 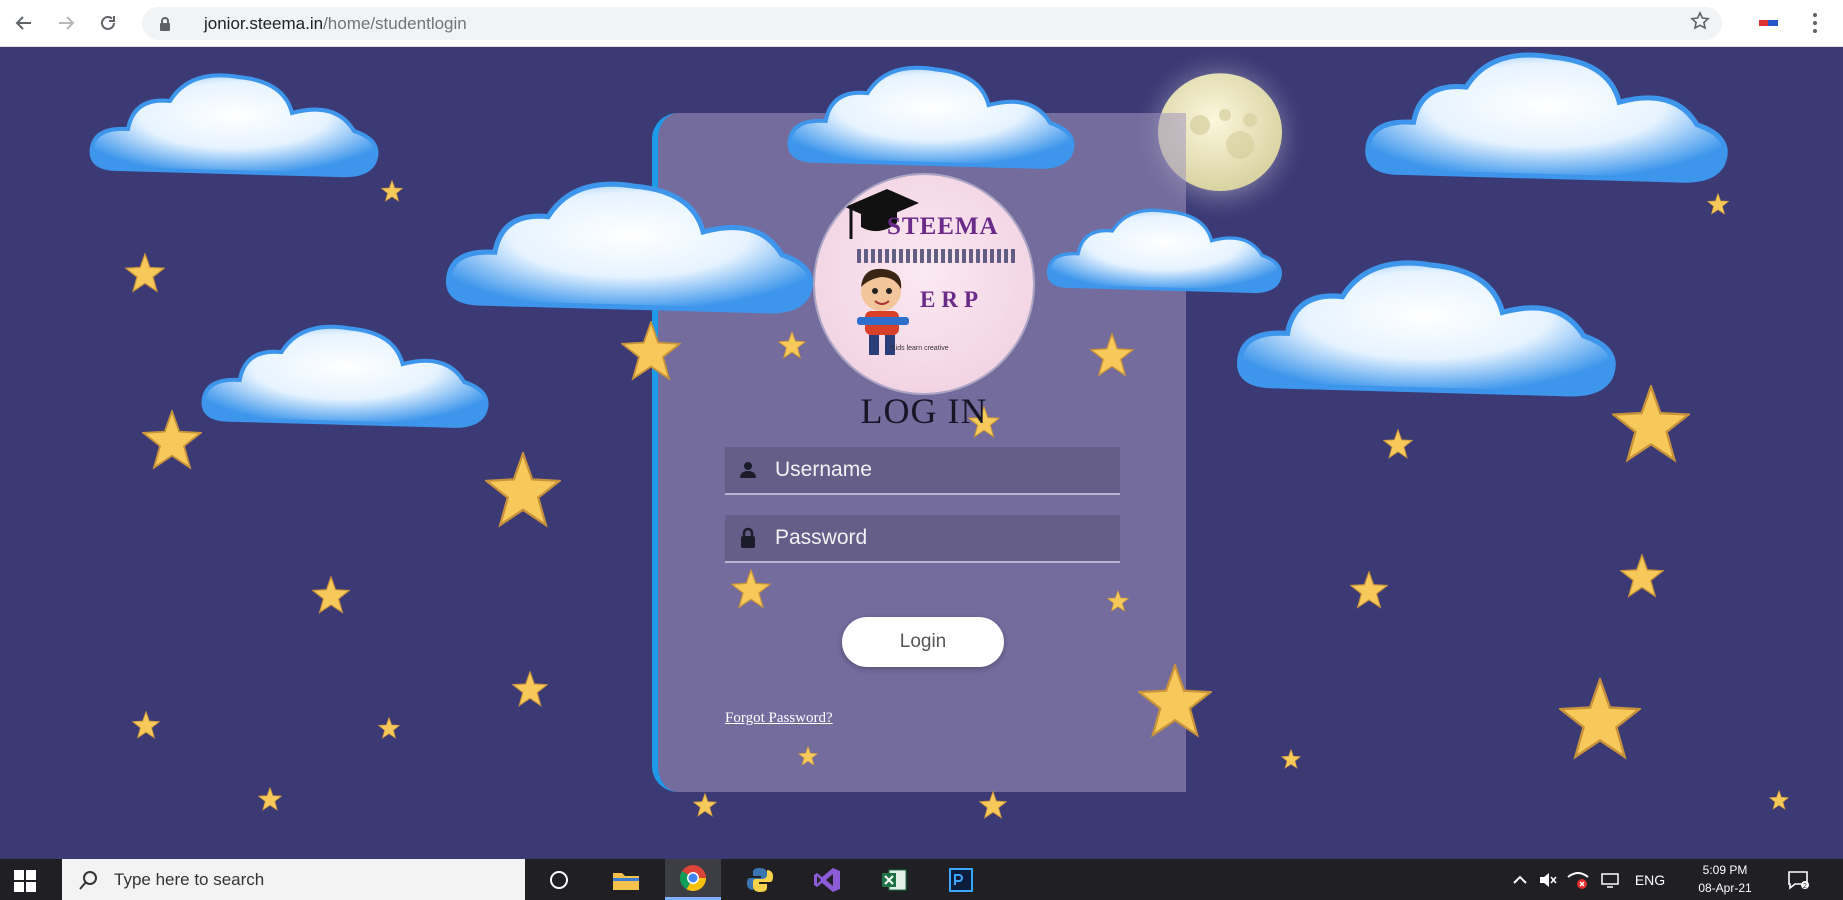 I want to click on logo-tagline: Kids learn creative, so click(x=920, y=348).